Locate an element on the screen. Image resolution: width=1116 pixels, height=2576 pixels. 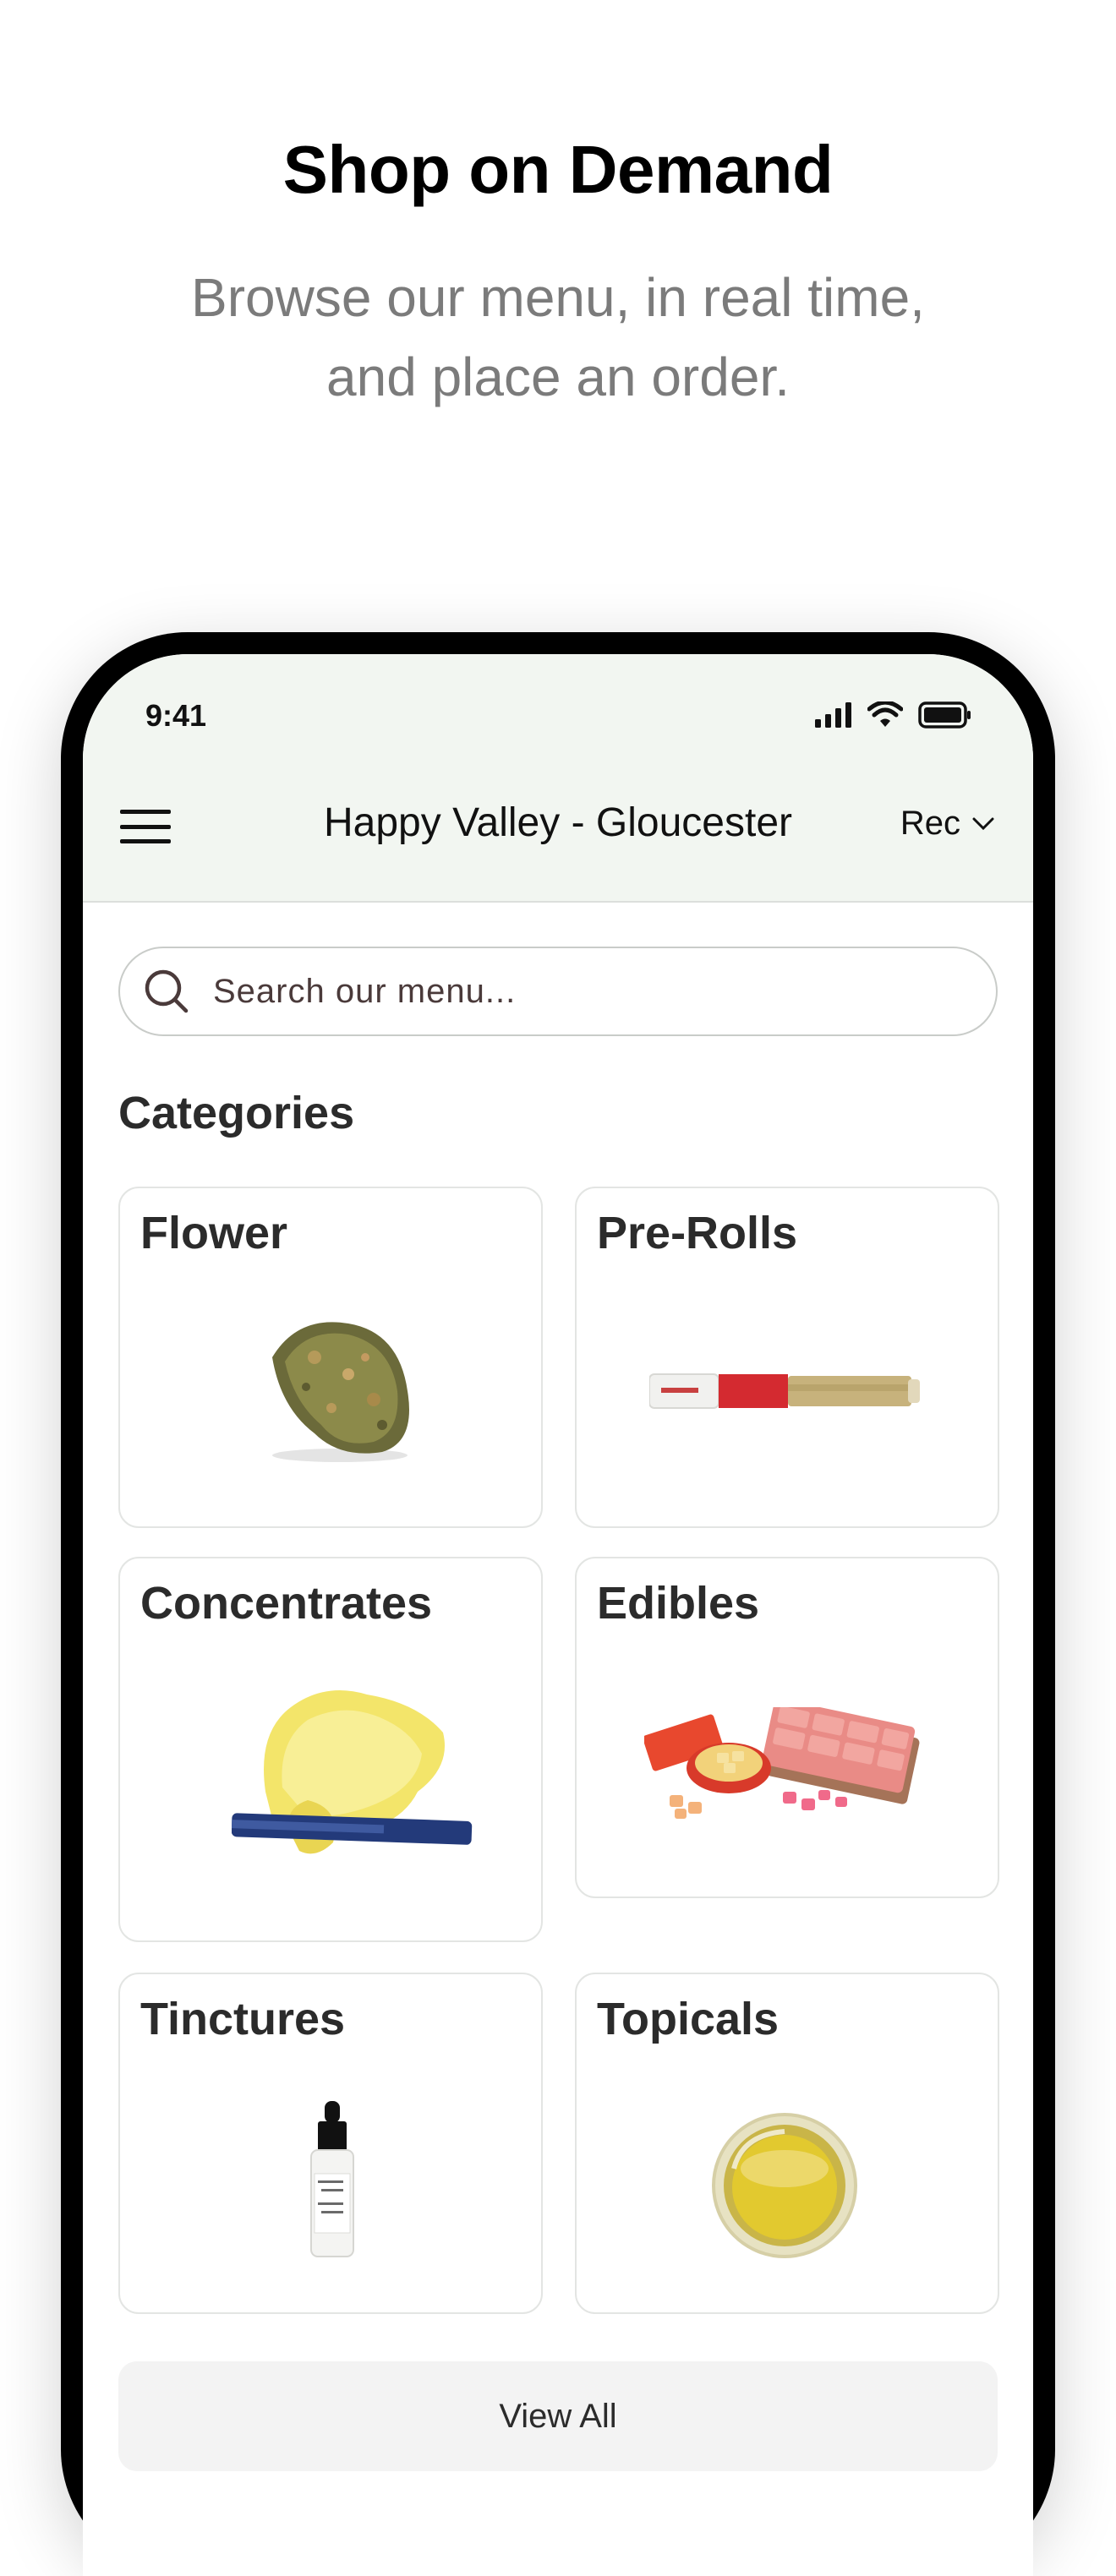
status-icons is located at coordinates (894, 715).